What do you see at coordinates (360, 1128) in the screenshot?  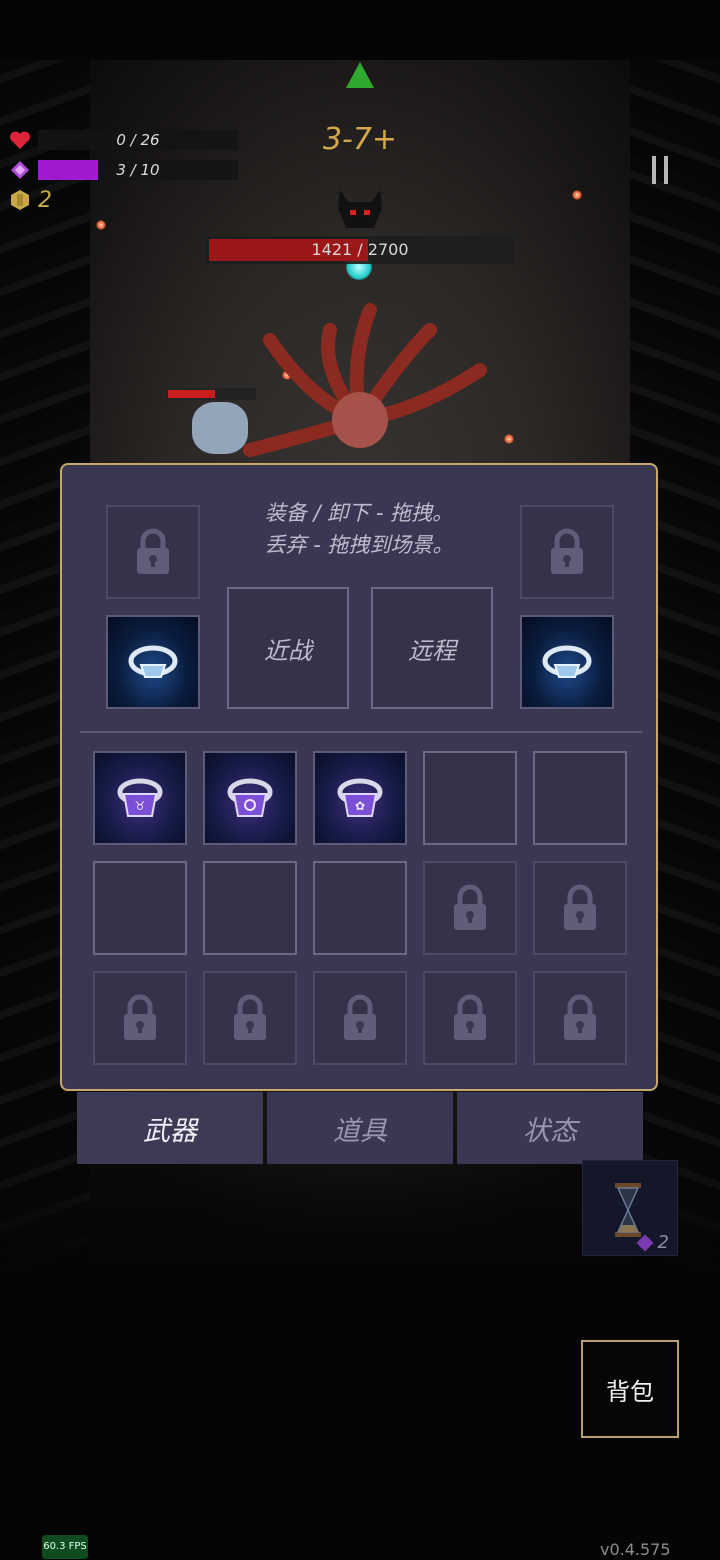 I see `tab-items: 道具` at bounding box center [360, 1128].